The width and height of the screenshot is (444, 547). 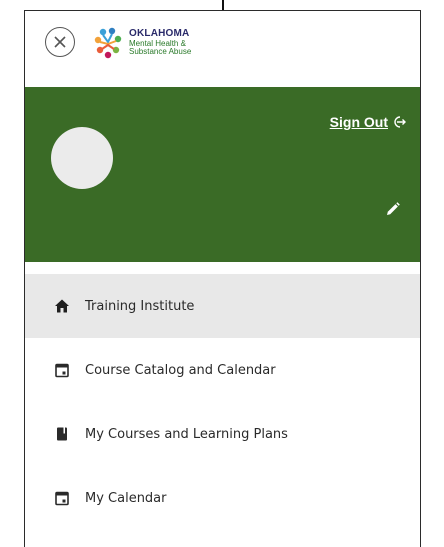 I want to click on nav-item-label: Training Institute, so click(x=140, y=306).